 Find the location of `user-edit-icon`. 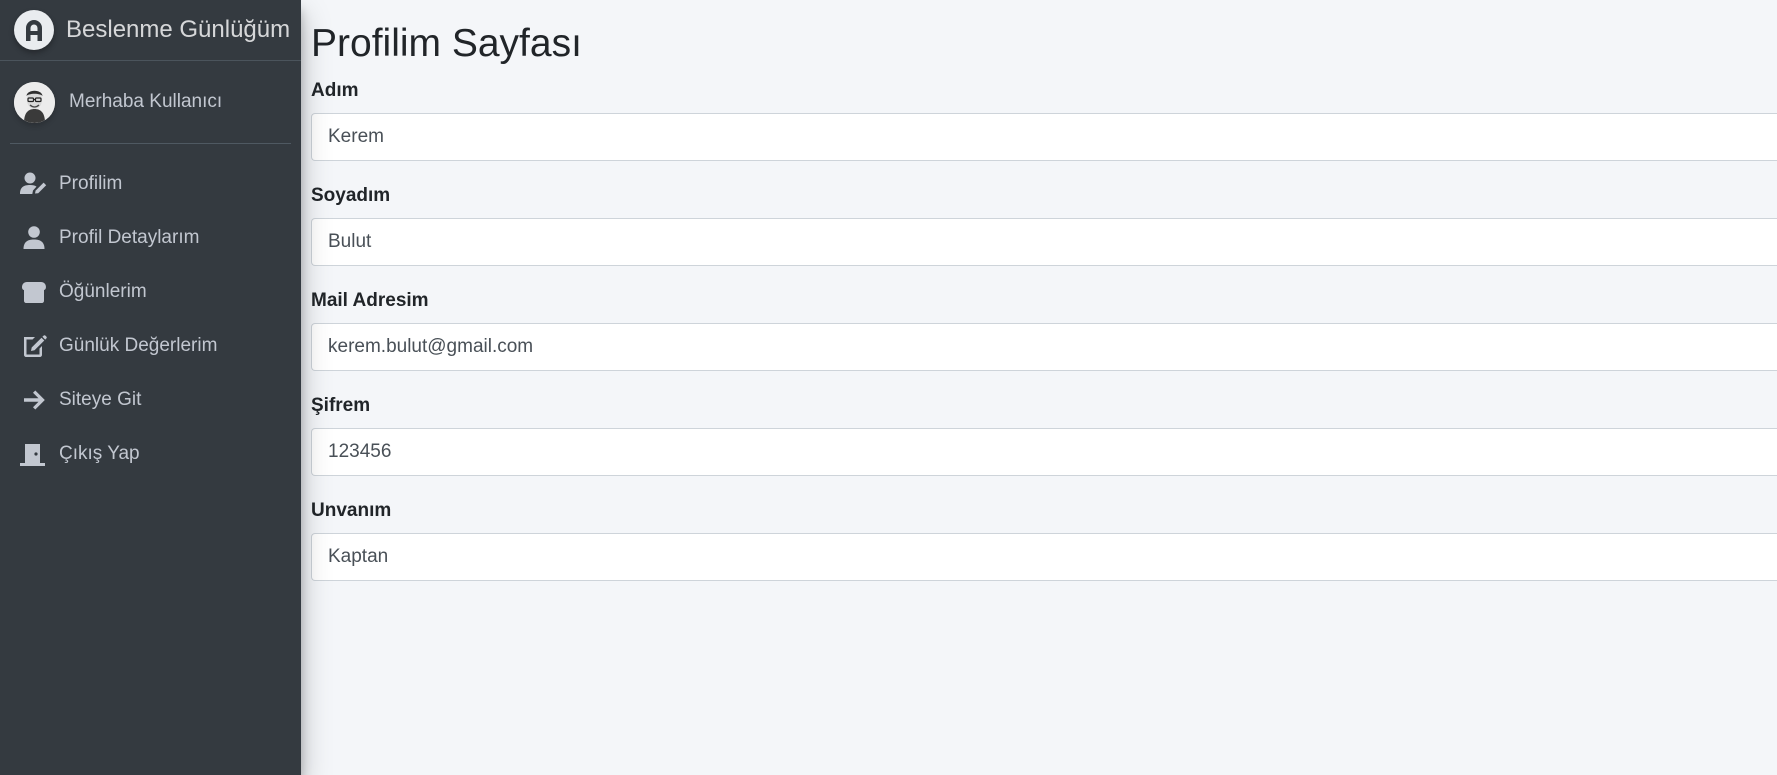

user-edit-icon is located at coordinates (34, 184).